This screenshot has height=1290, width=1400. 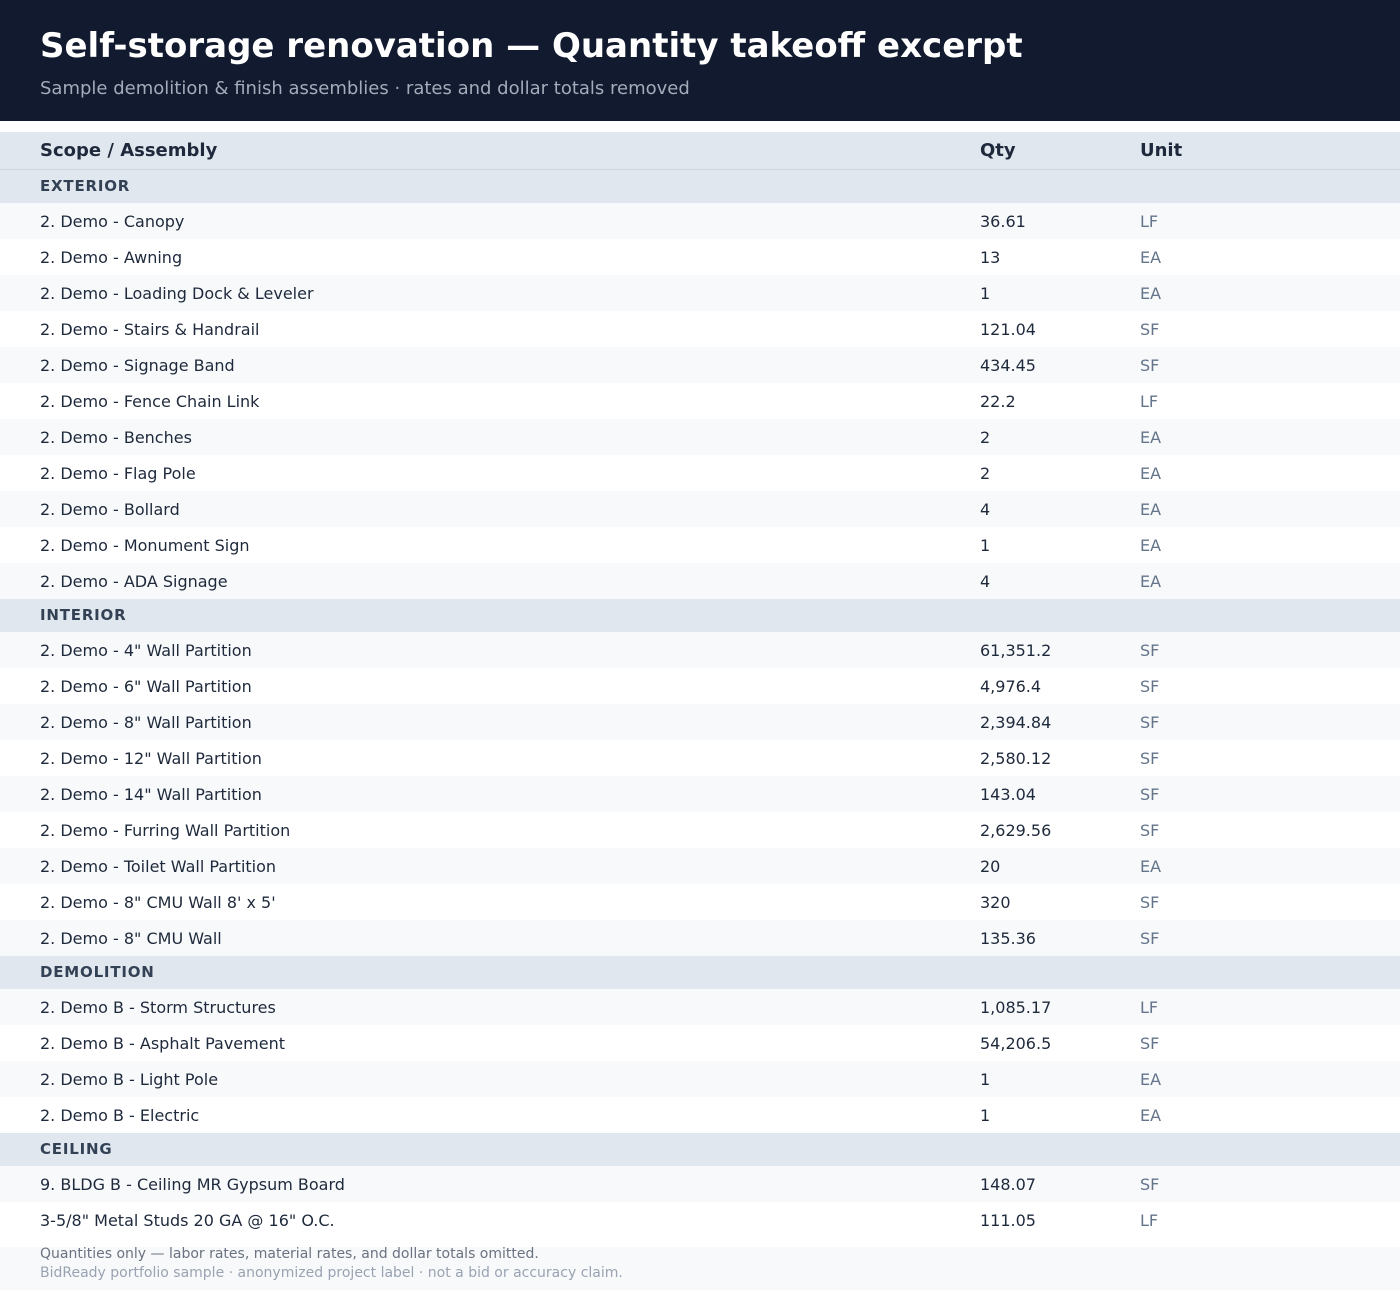 I want to click on row-qty: 320, so click(x=995, y=902).